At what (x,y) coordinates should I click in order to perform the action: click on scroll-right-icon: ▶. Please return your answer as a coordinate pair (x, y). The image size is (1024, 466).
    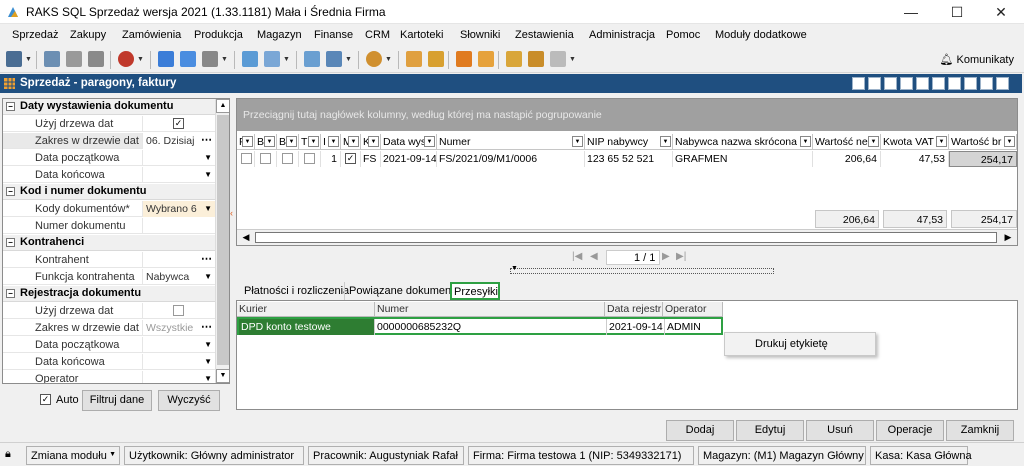
    Looking at the image, I should click on (1008, 237).